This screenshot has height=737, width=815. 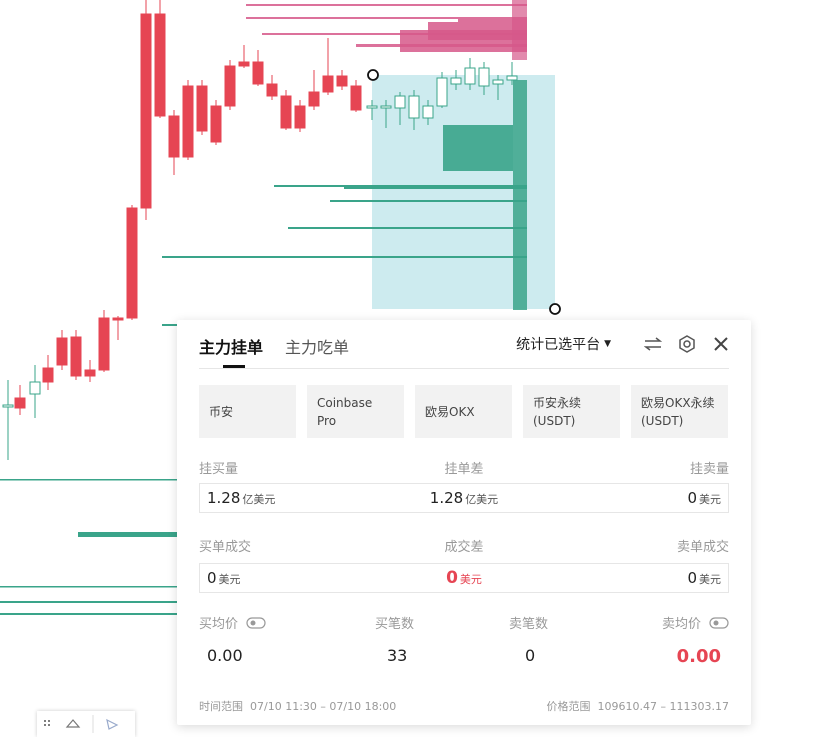 I want to click on exchange-okx-perp: 欧易OKX永续(USDT), so click(x=679, y=411).